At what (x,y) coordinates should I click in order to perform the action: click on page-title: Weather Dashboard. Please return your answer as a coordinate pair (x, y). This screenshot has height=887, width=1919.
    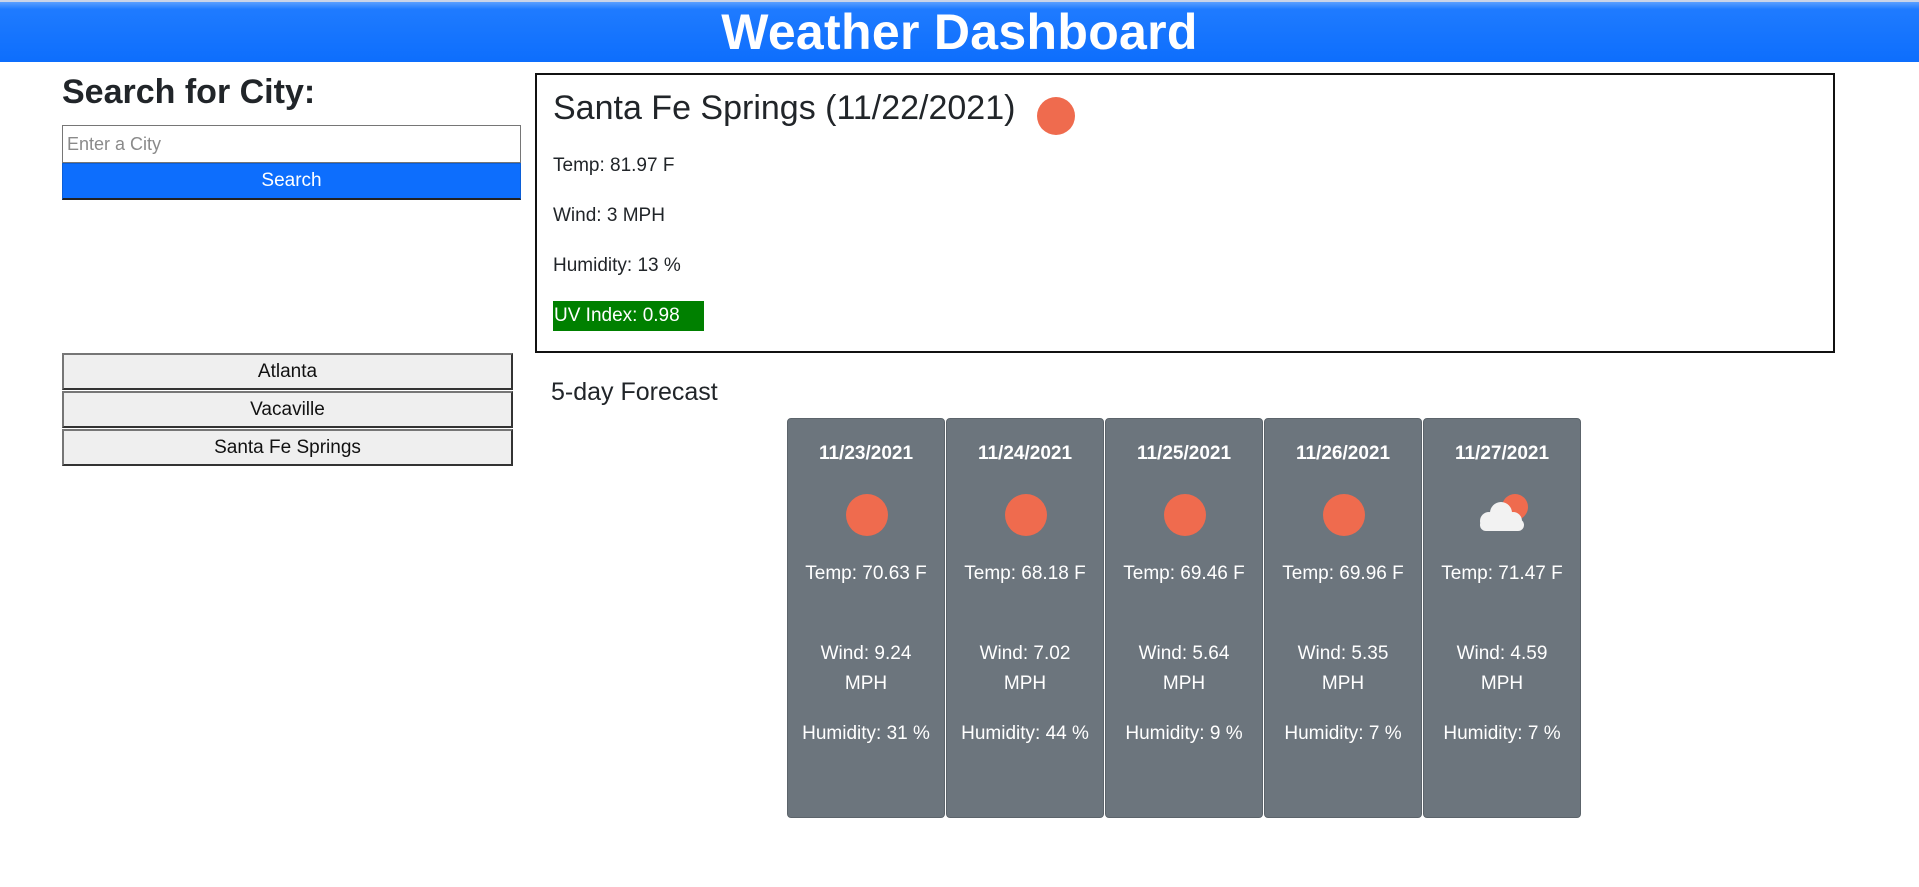
    Looking at the image, I should click on (959, 32).